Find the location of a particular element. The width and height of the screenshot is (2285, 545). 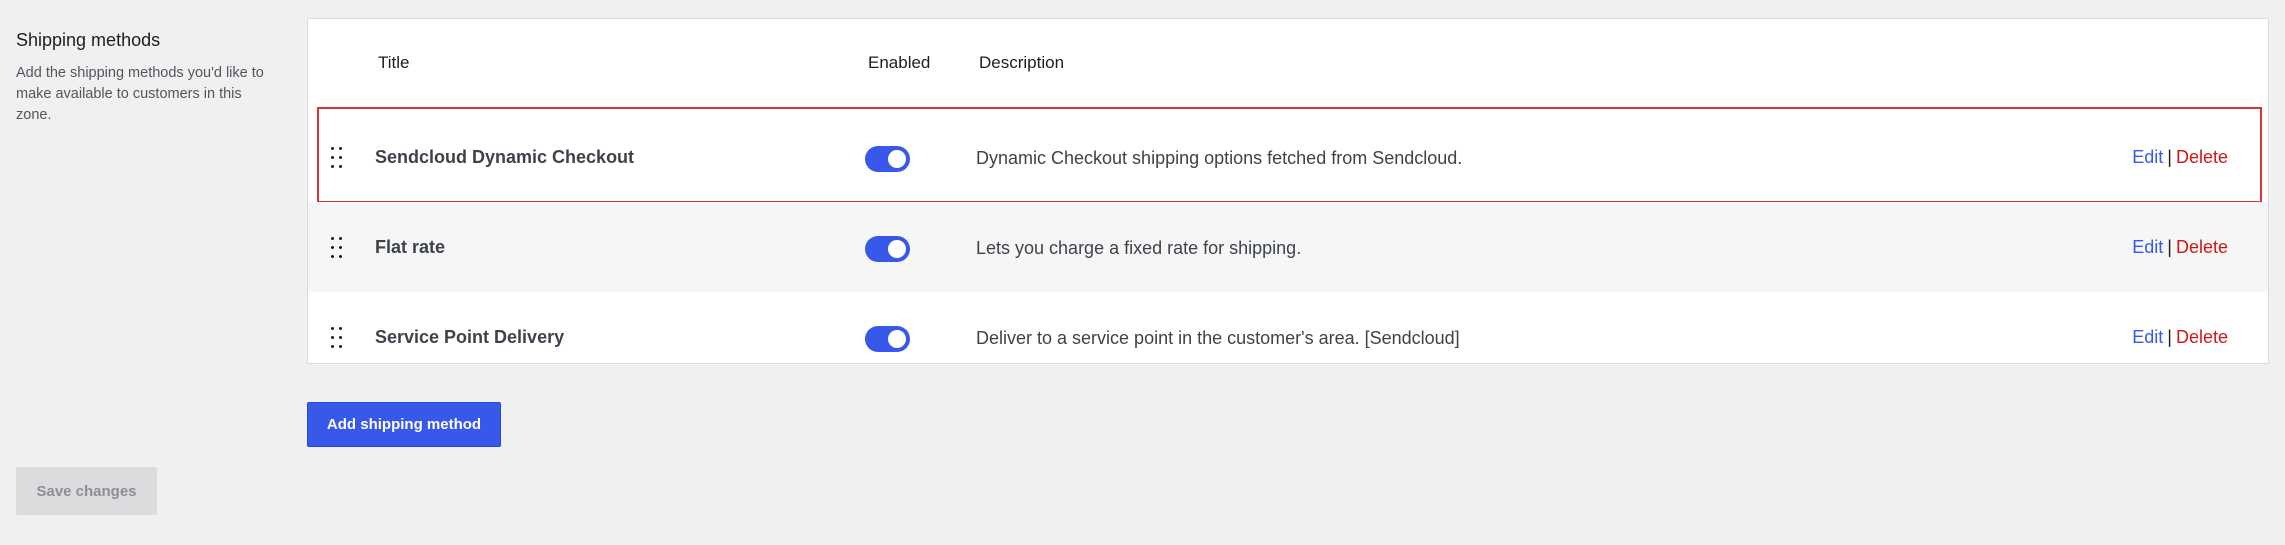

header-title: Title is located at coordinates (394, 62).